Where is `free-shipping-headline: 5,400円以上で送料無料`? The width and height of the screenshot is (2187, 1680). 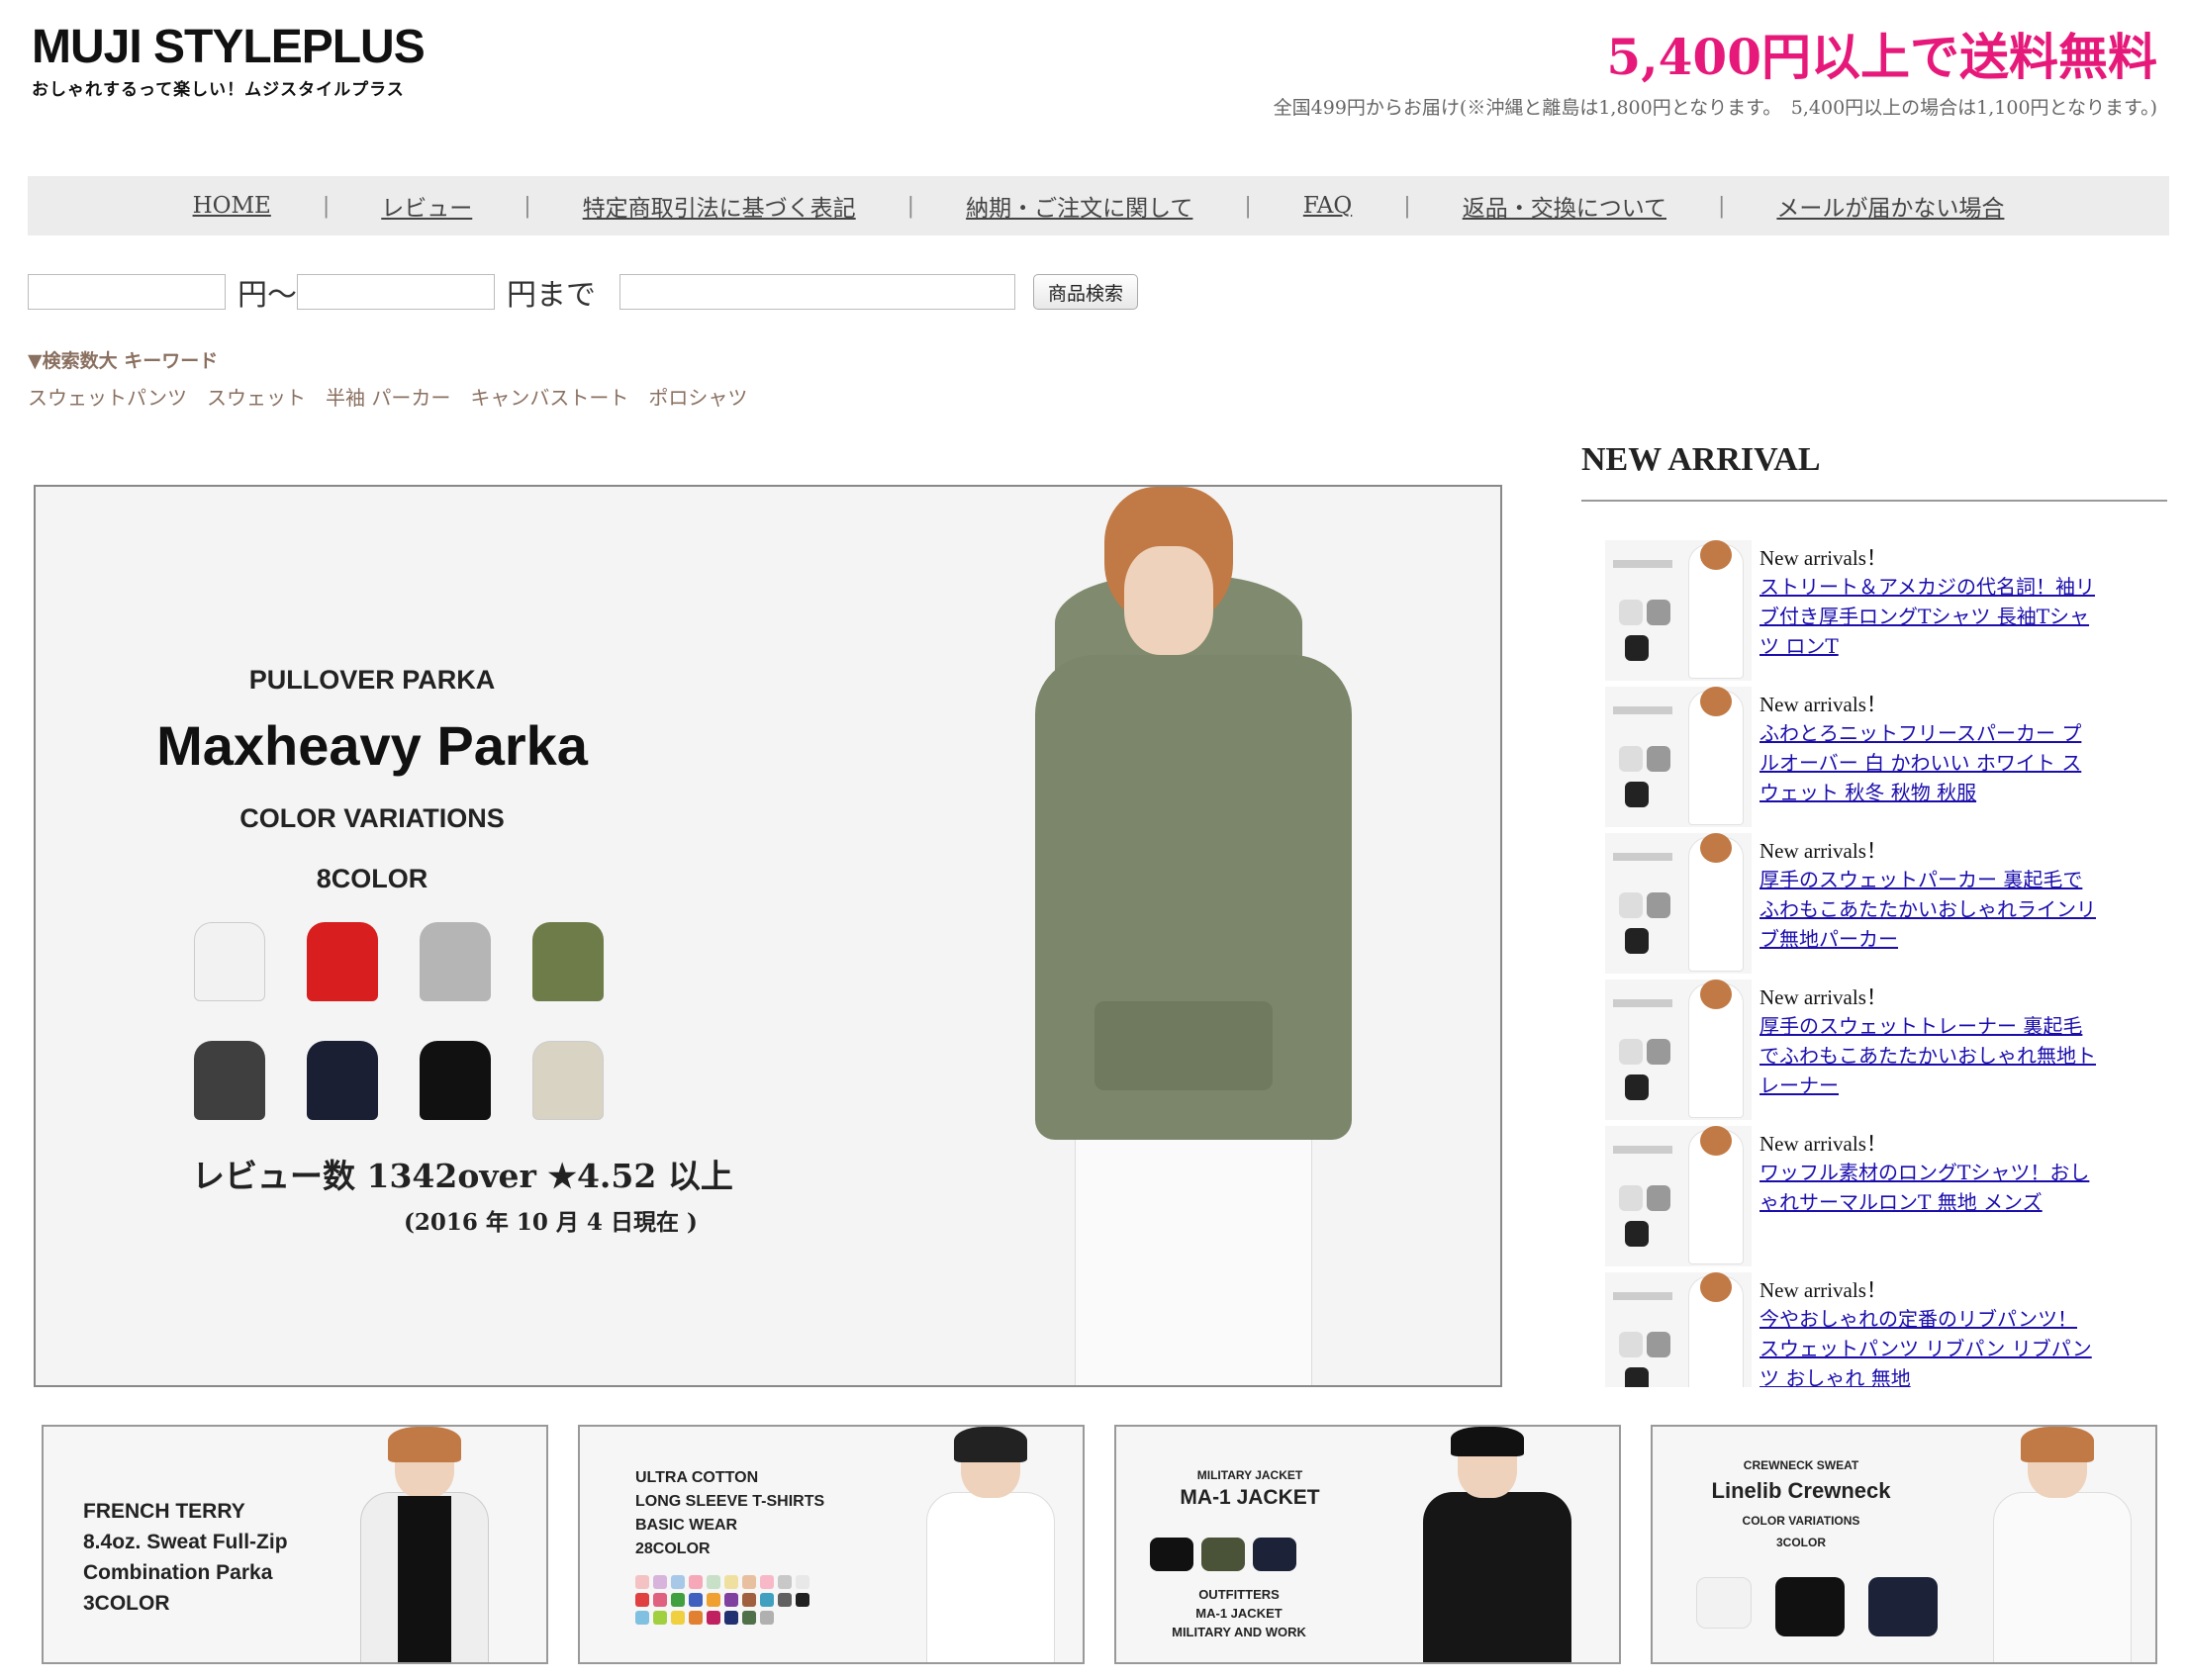 free-shipping-headline: 5,400円以上で送料無料 is located at coordinates (1881, 57).